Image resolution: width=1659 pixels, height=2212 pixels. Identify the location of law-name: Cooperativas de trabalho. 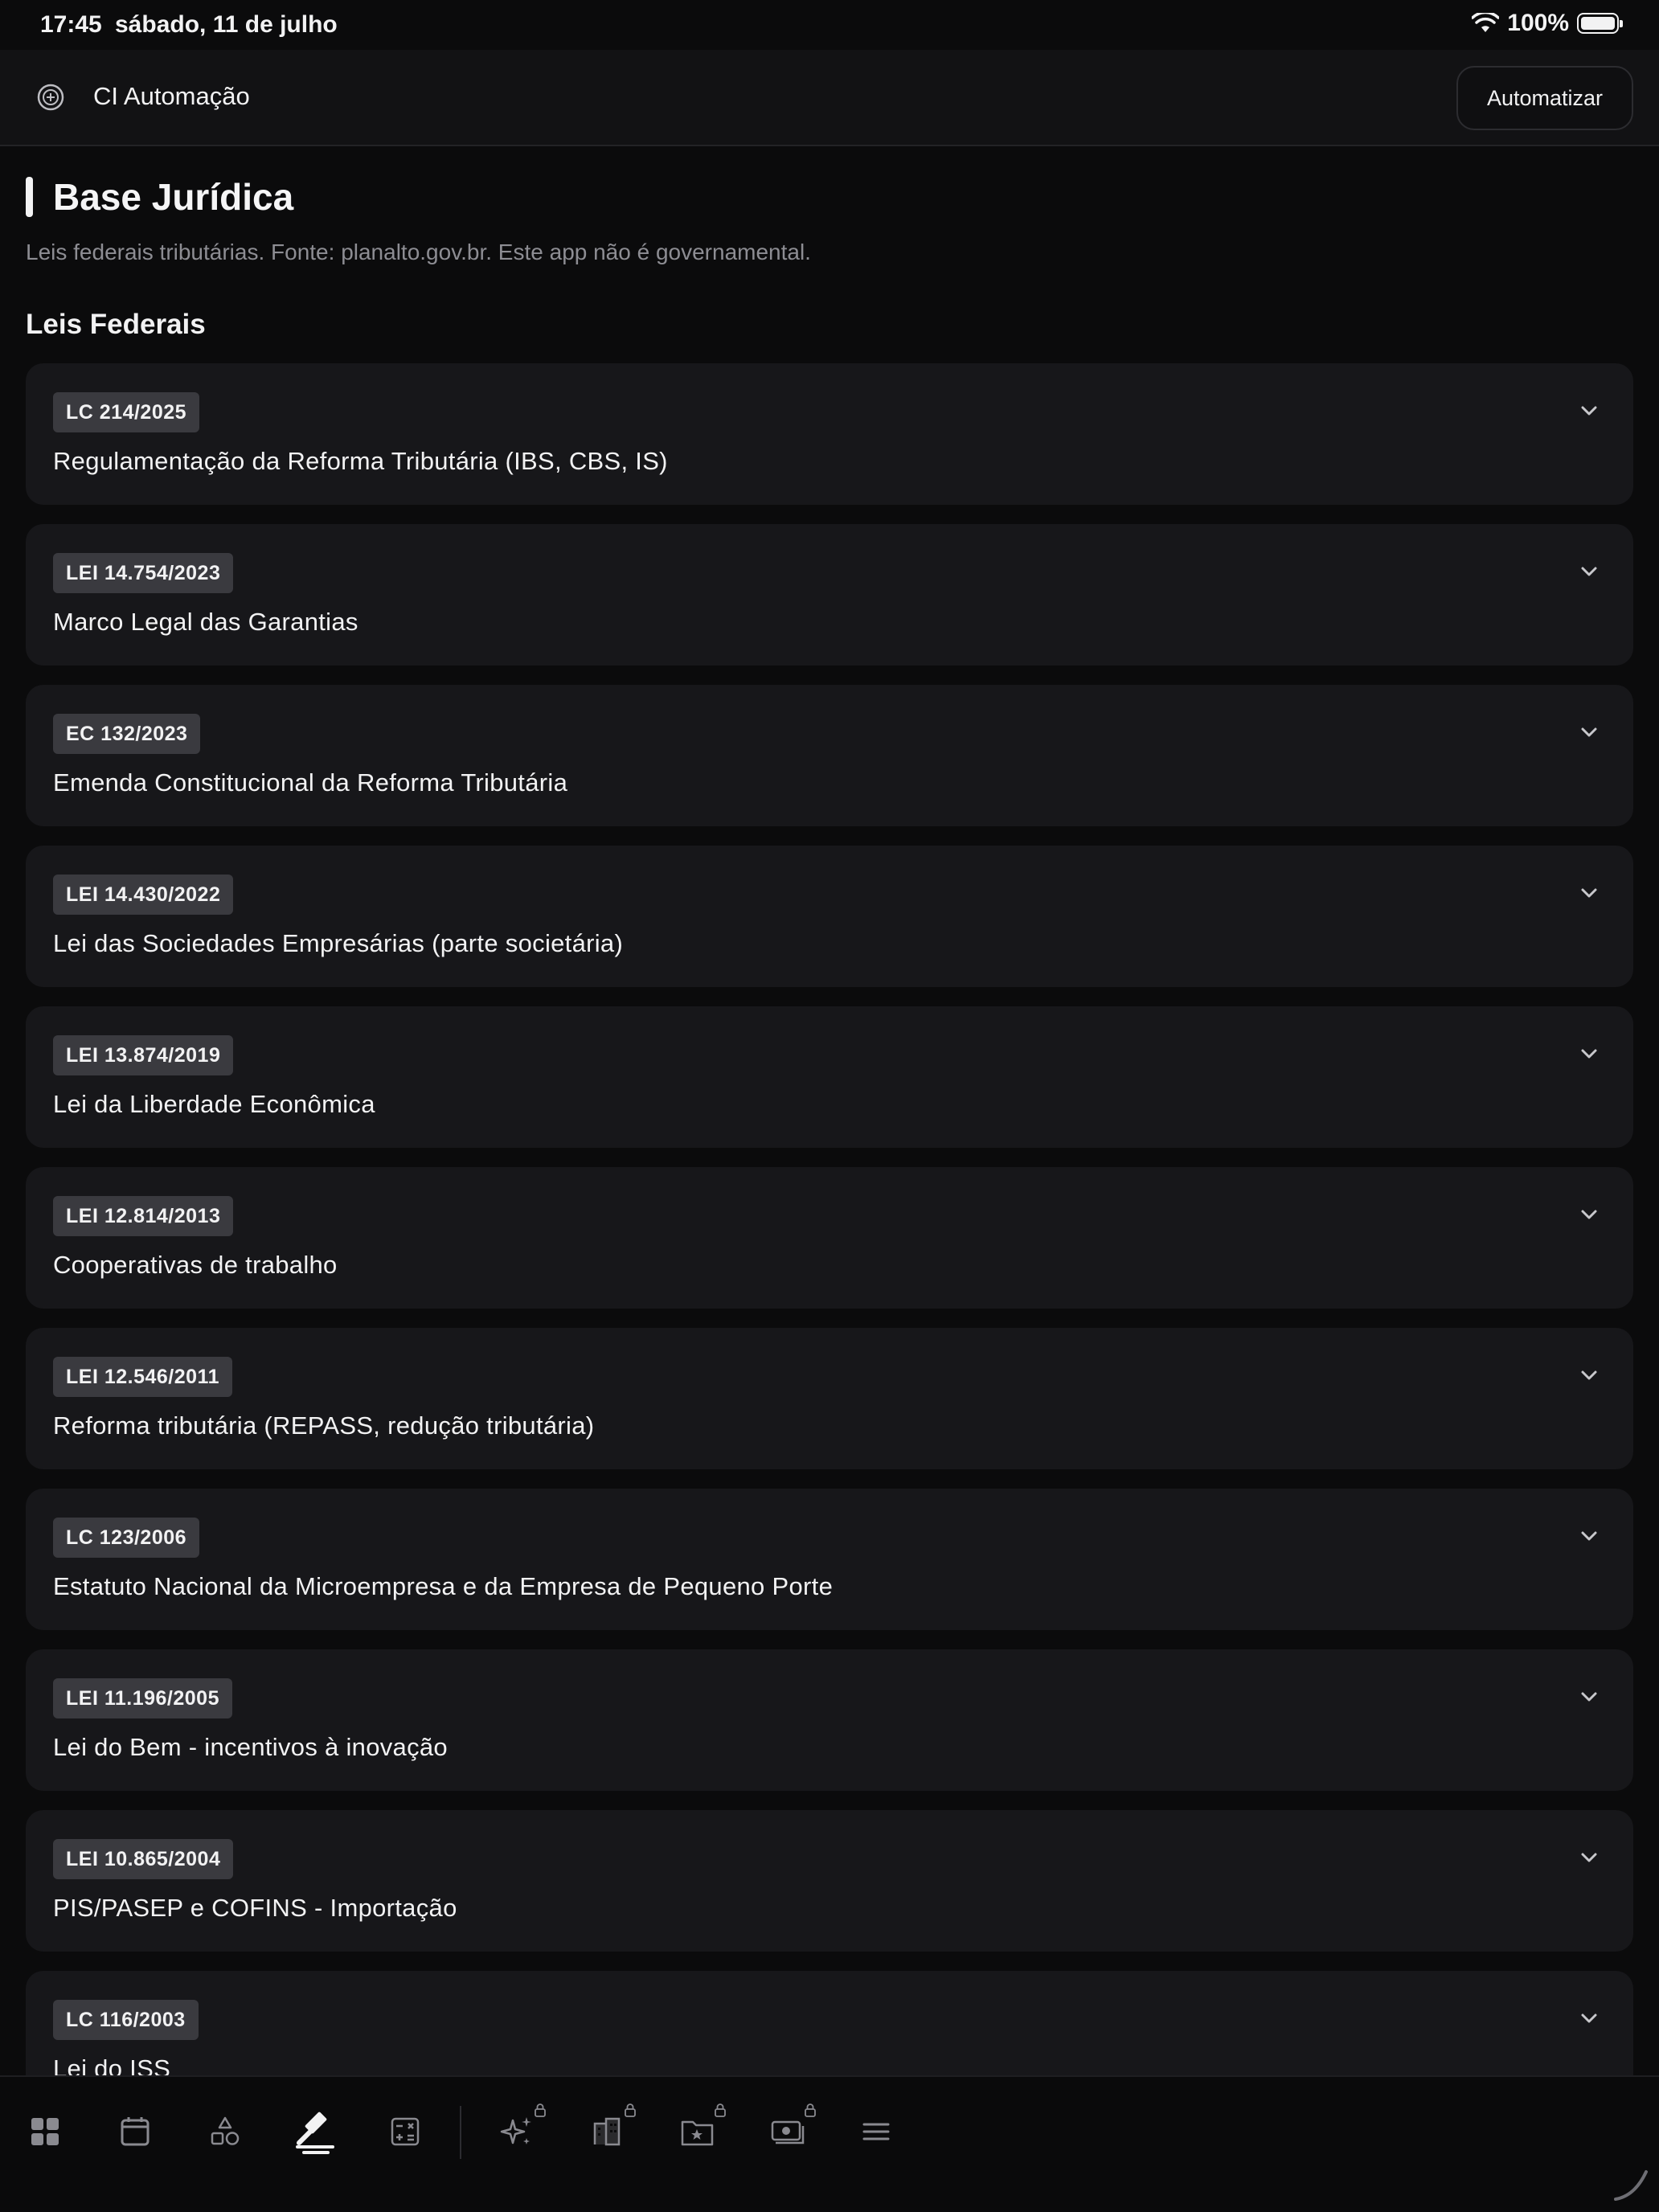
(195, 1265).